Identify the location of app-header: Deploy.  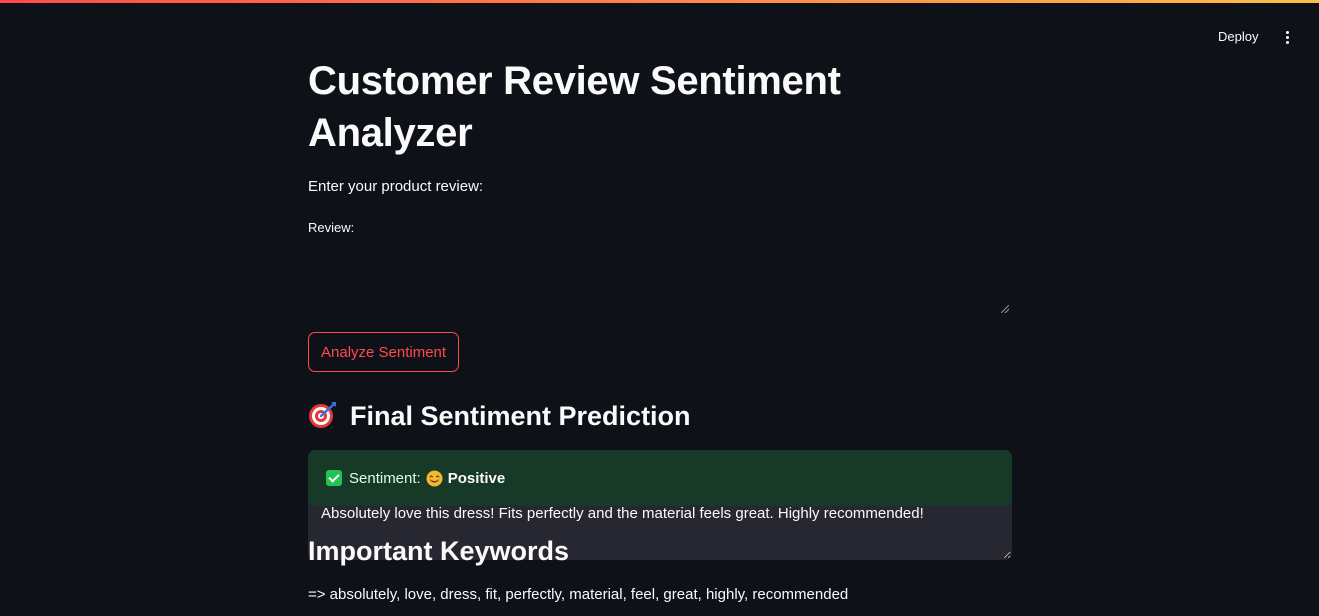
(659, 30).